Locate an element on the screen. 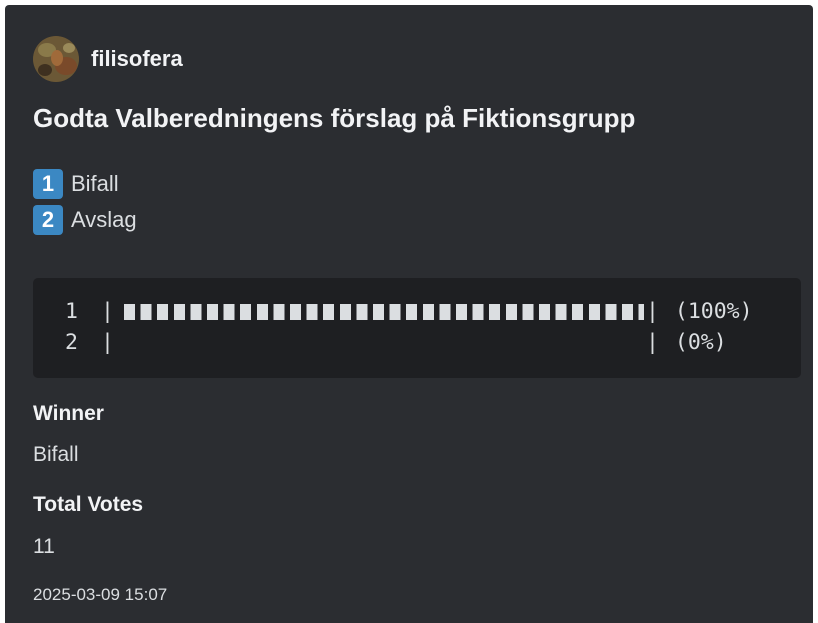 The image size is (818, 623). avatar is located at coordinates (56, 59).